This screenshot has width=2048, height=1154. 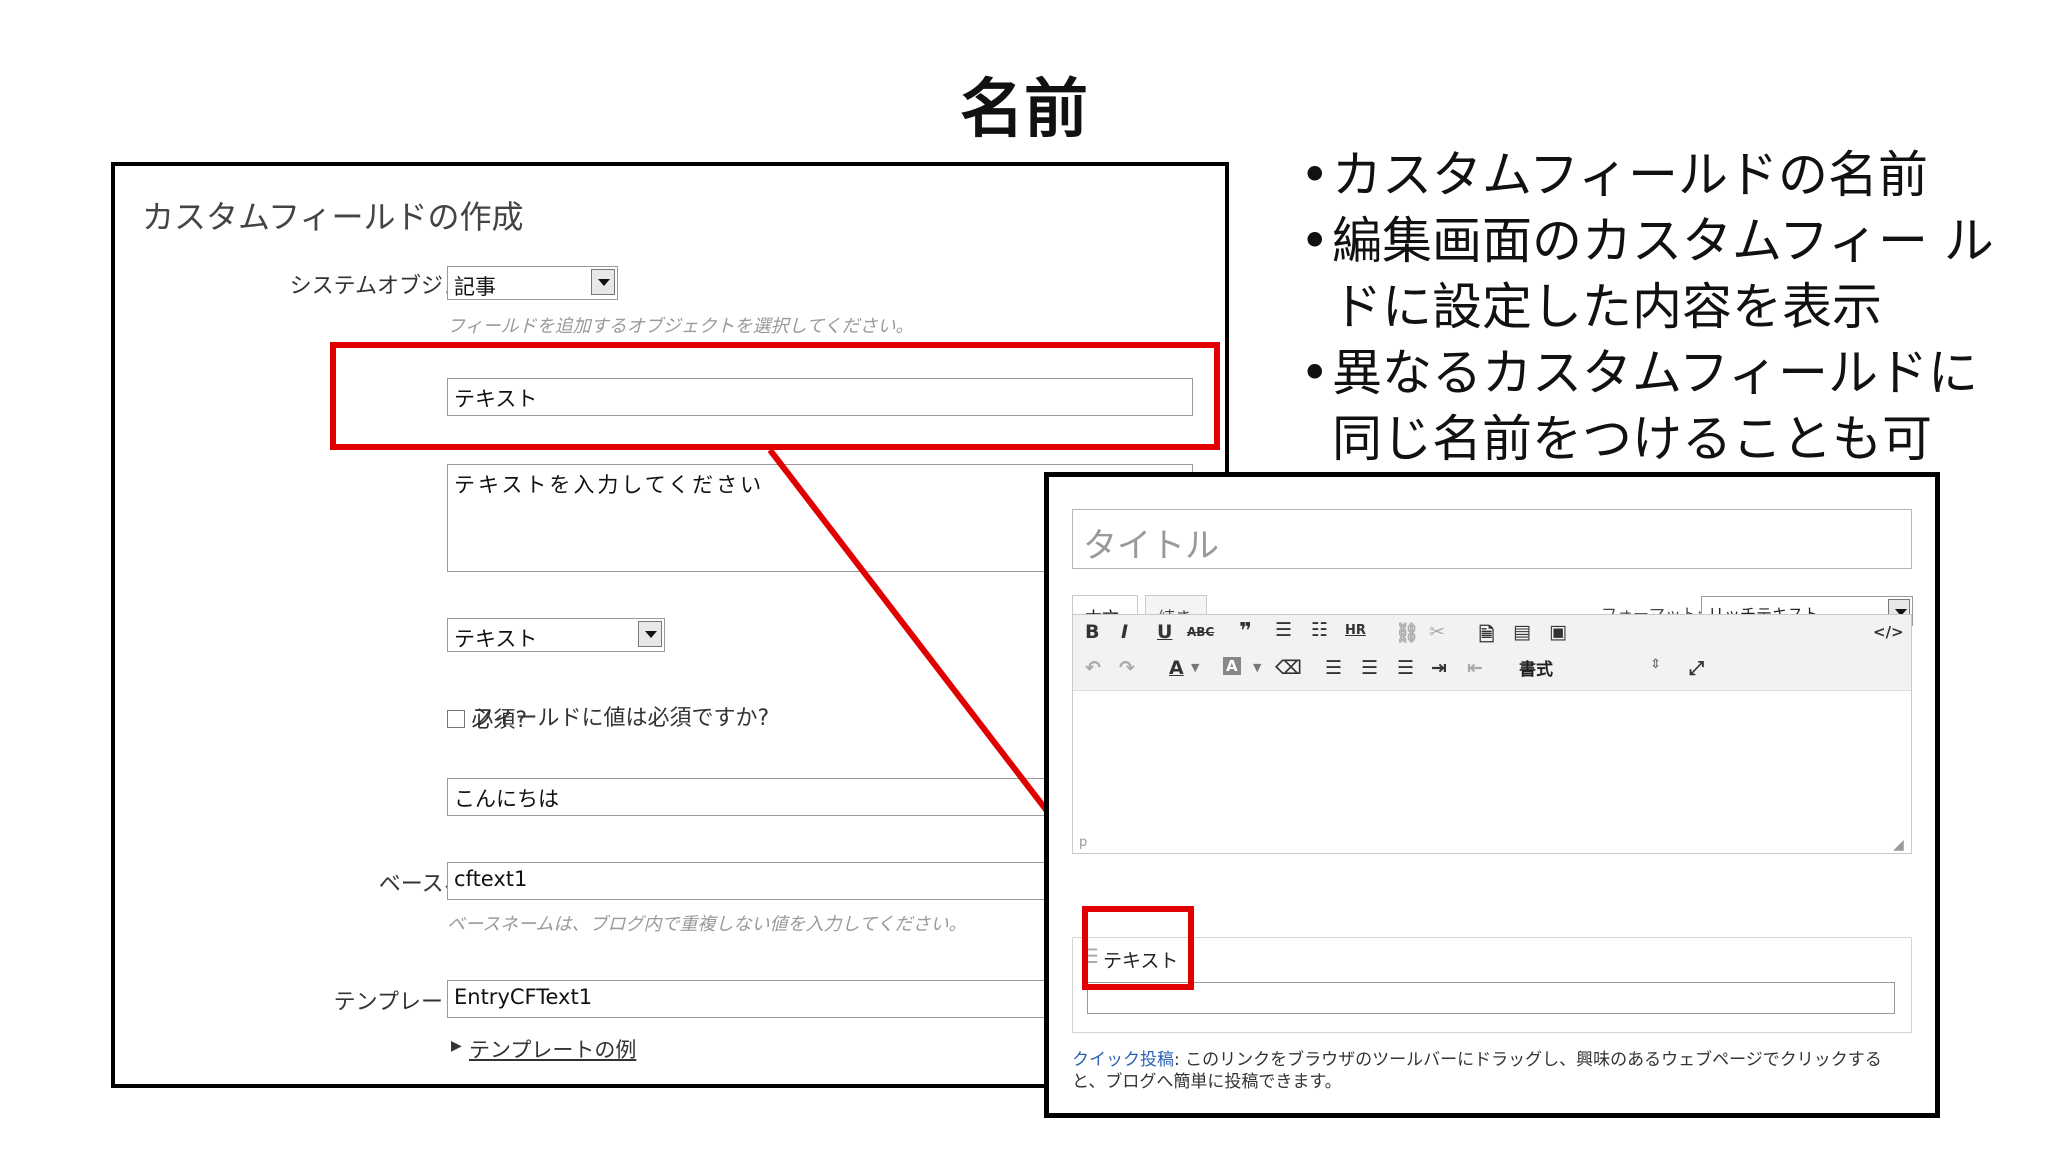 I want to click on text-color-icon: A, so click(x=1176, y=668).